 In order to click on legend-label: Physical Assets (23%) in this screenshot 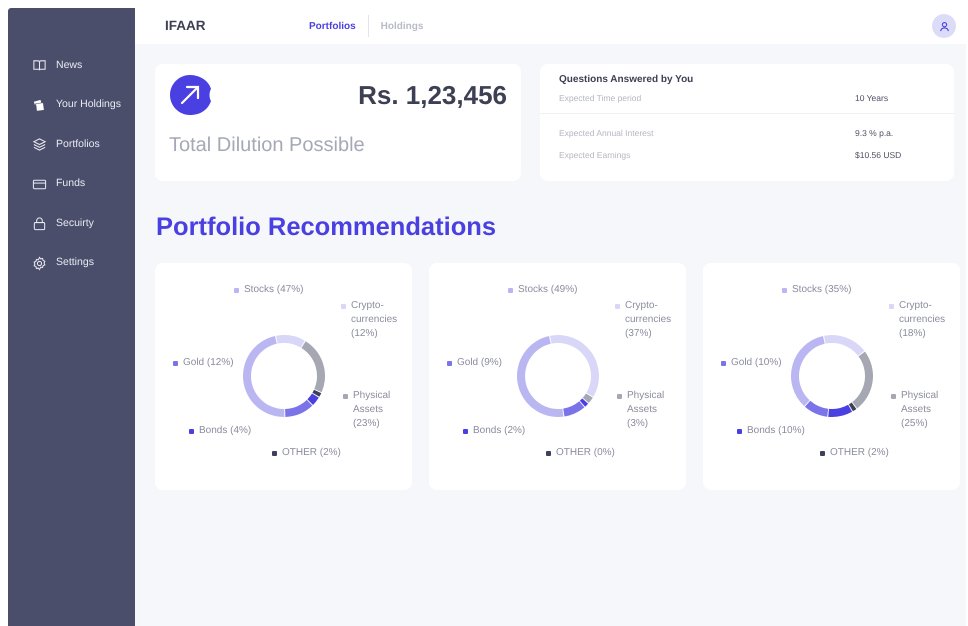, I will do `click(372, 410)`.